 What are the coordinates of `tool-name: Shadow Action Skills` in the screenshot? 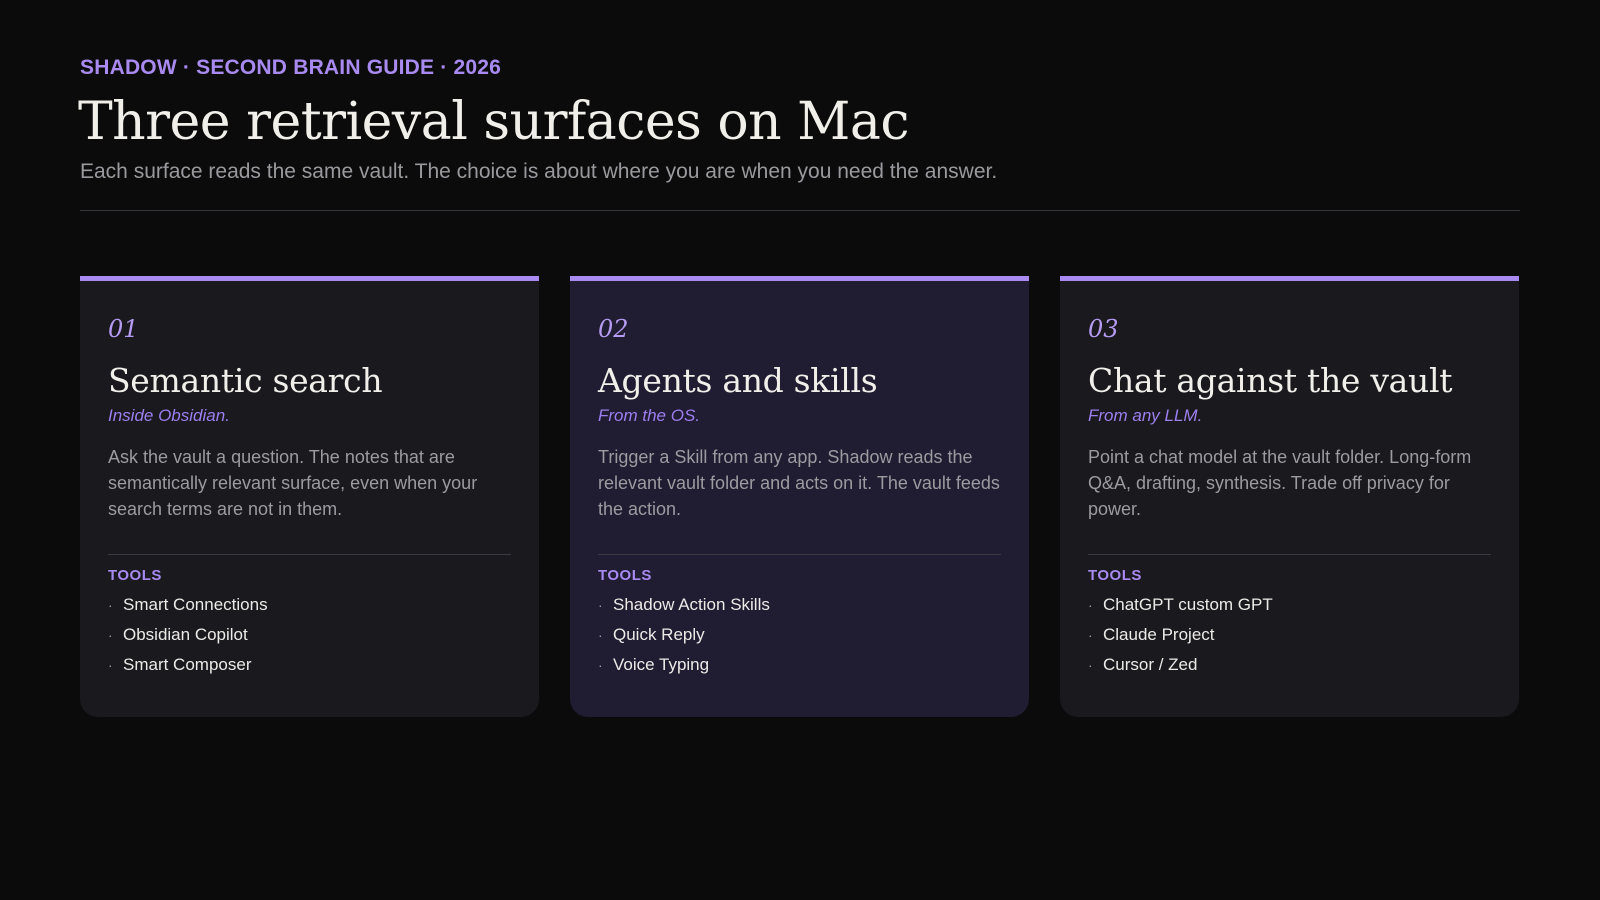 It's located at (691, 604).